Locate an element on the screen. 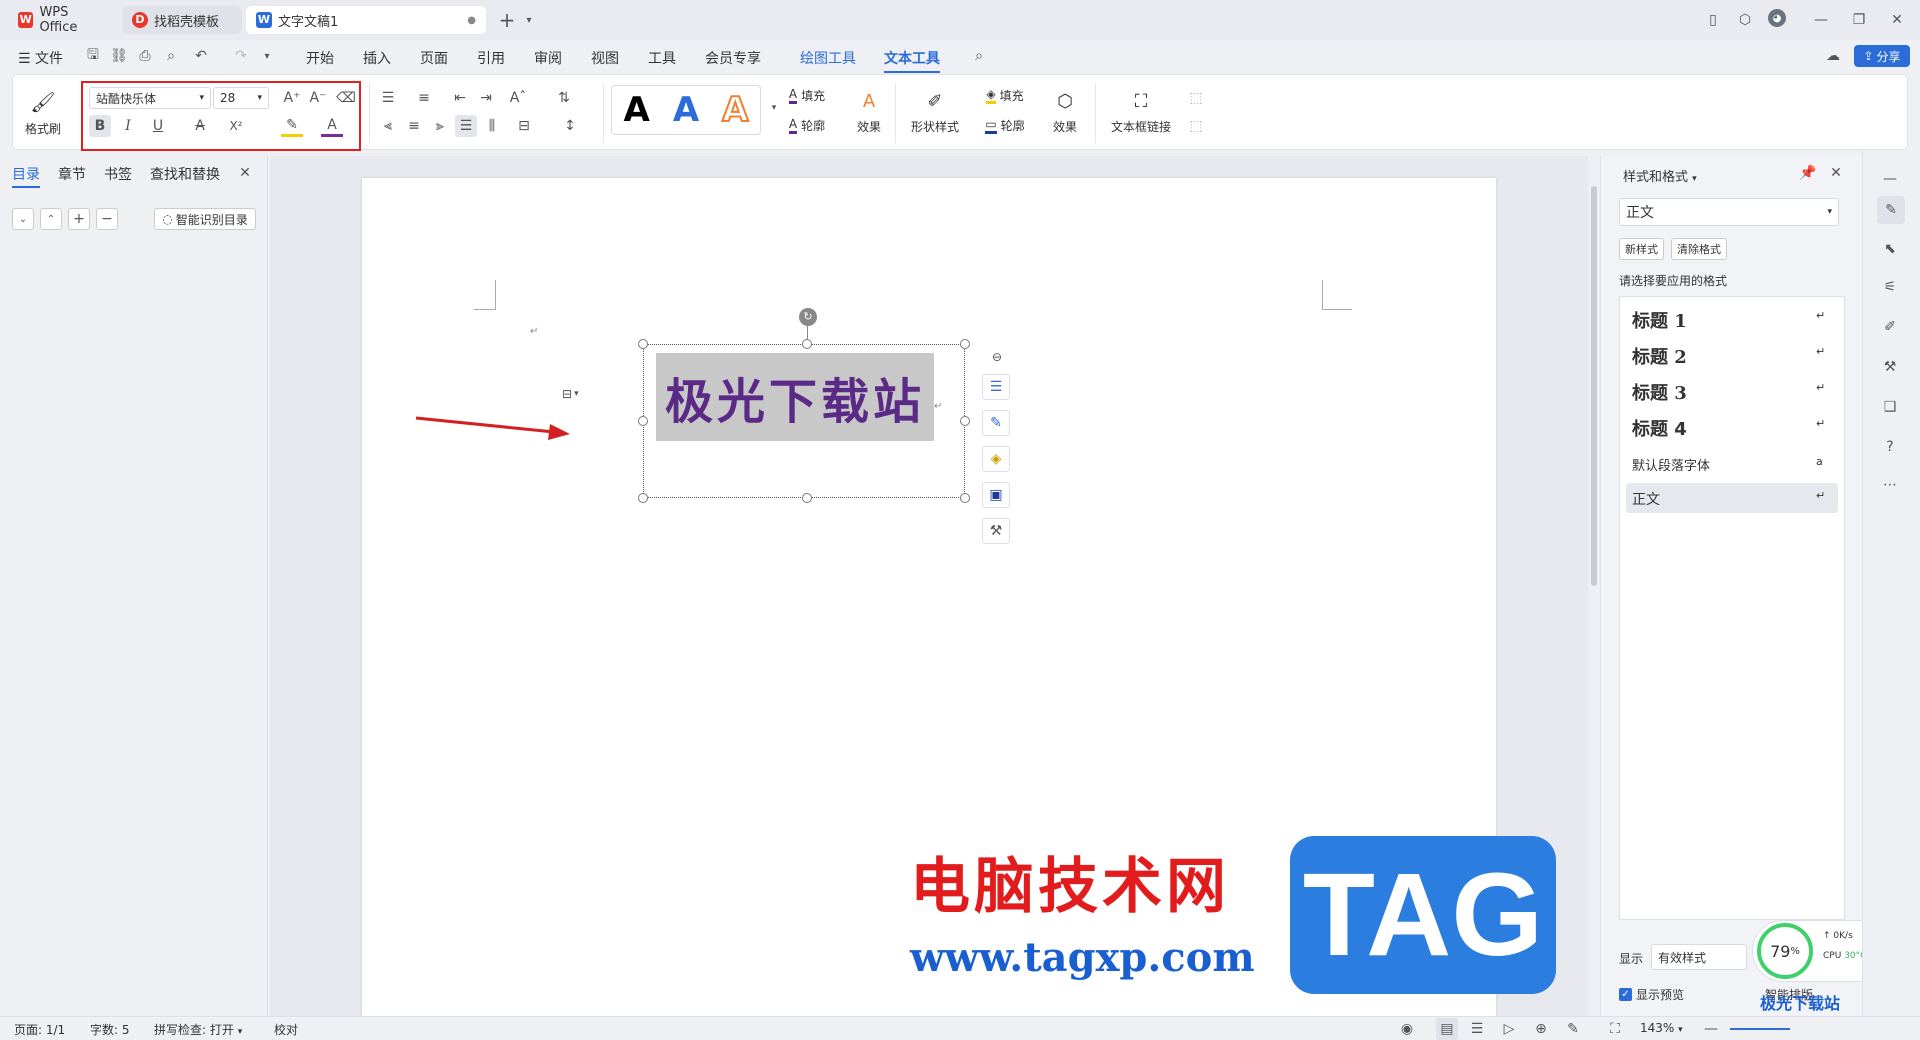  fill-bucket-icon: ◈ is located at coordinates (996, 459).